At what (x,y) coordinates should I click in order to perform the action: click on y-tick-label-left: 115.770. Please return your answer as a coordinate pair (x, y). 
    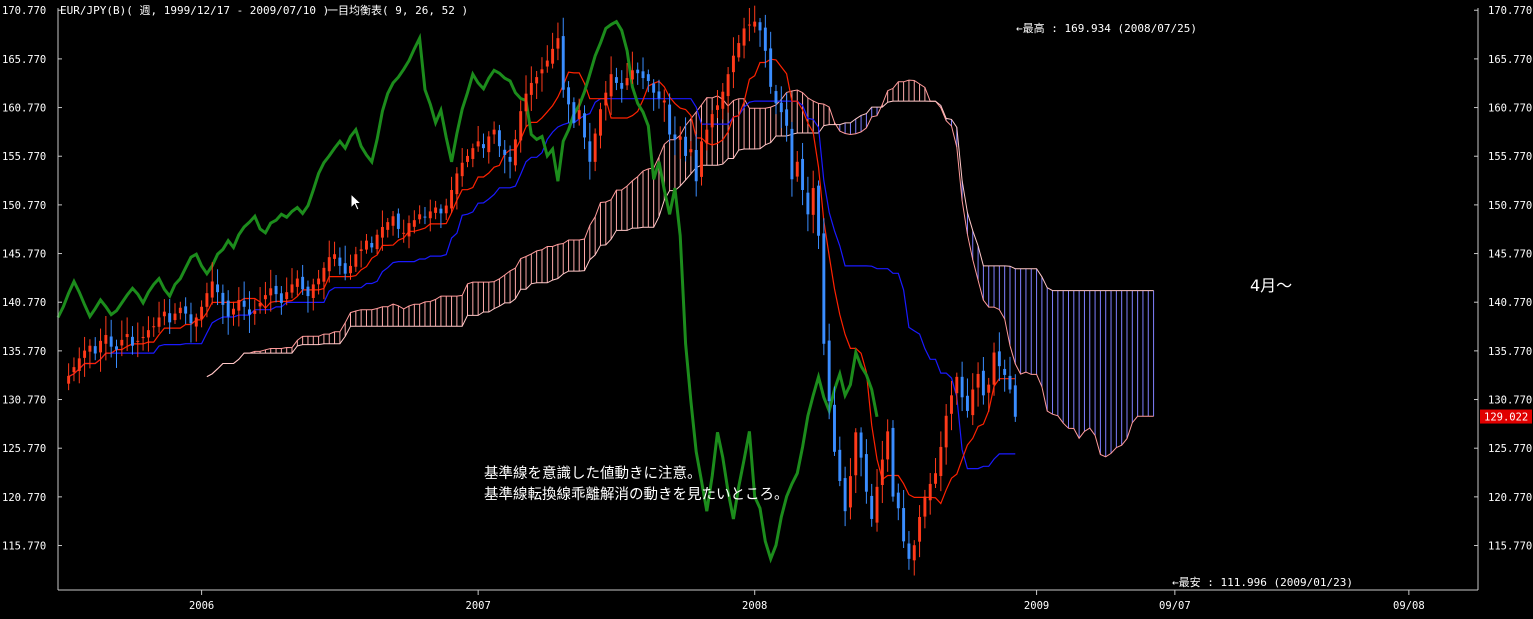
    Looking at the image, I should click on (24, 547).